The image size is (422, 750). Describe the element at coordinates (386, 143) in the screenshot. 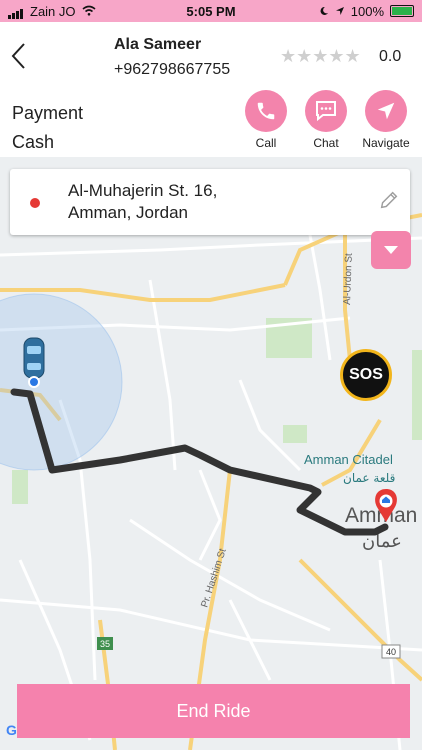

I see `navigate-label: Navigate` at that location.